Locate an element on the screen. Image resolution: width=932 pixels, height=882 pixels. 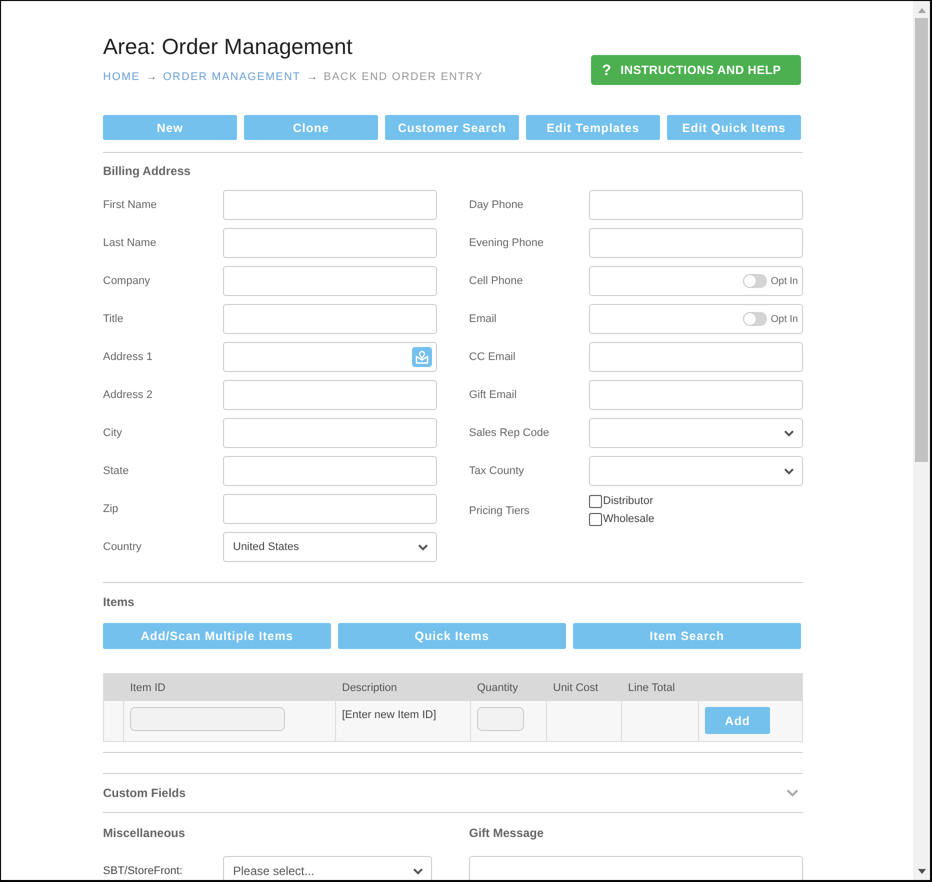
column-header: Unit Cost is located at coordinates (576, 688).